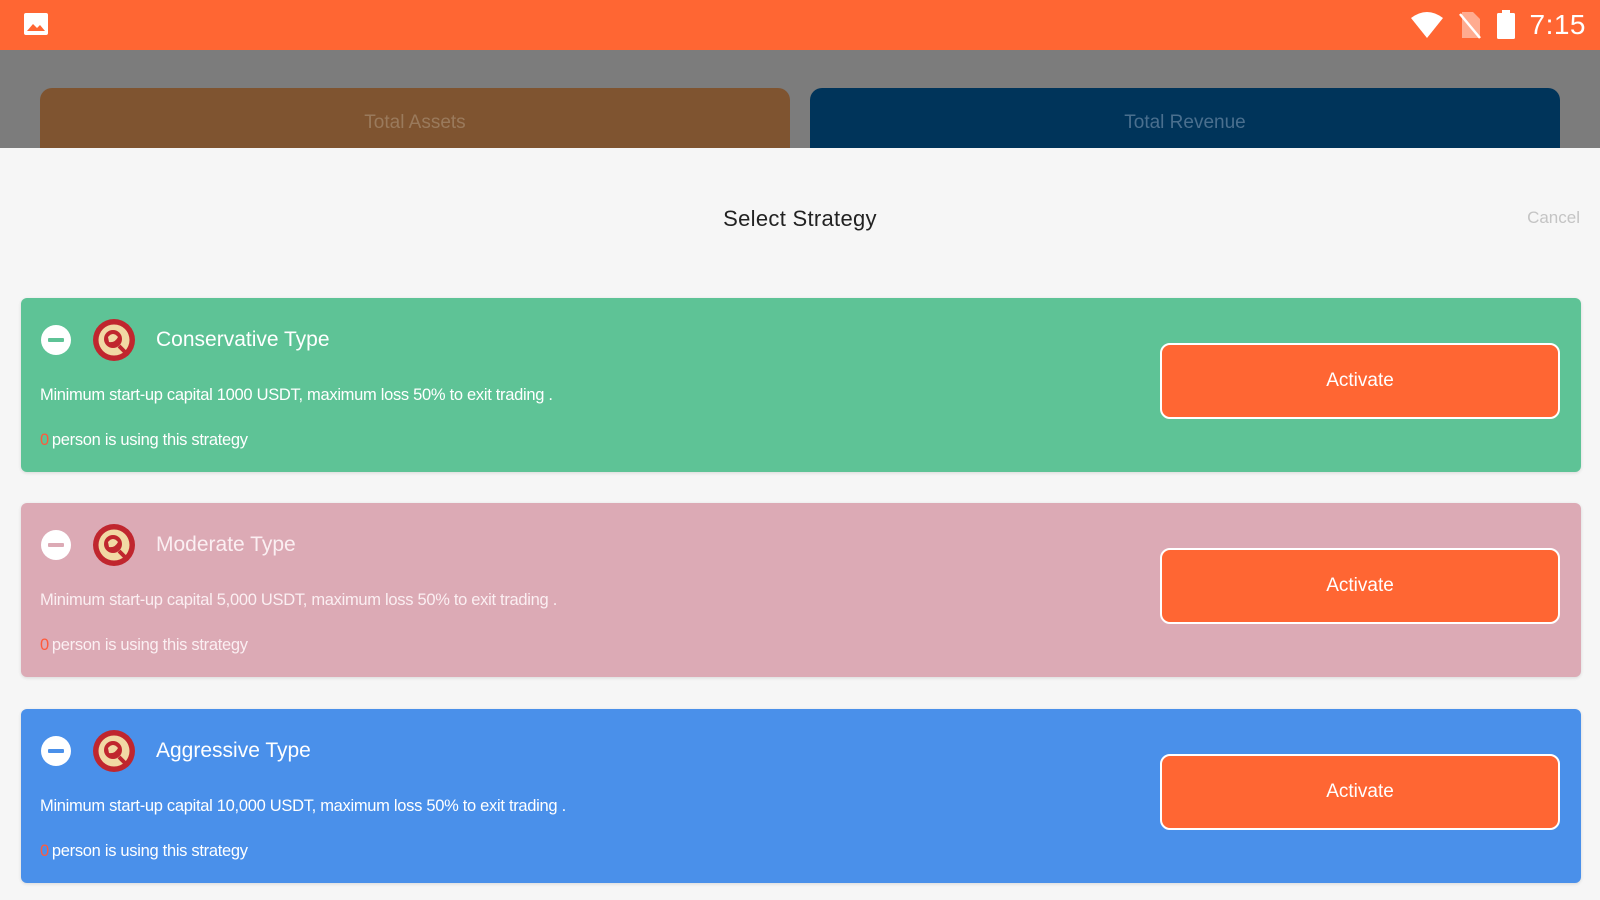  What do you see at coordinates (415, 122) in the screenshot?
I see `total-assets-label: Total Assets` at bounding box center [415, 122].